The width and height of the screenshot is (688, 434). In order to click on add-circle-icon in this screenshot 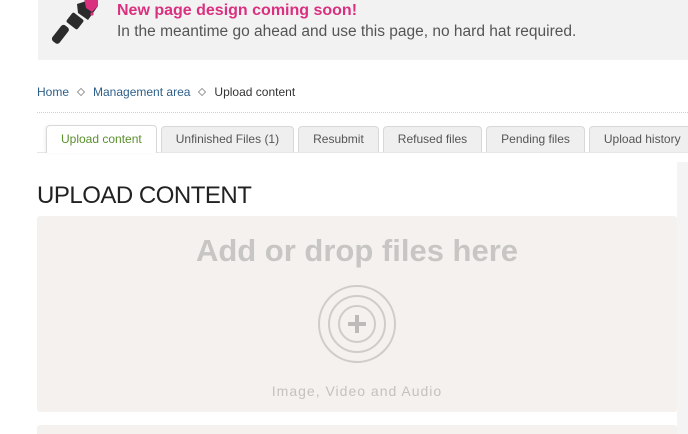, I will do `click(357, 324)`.